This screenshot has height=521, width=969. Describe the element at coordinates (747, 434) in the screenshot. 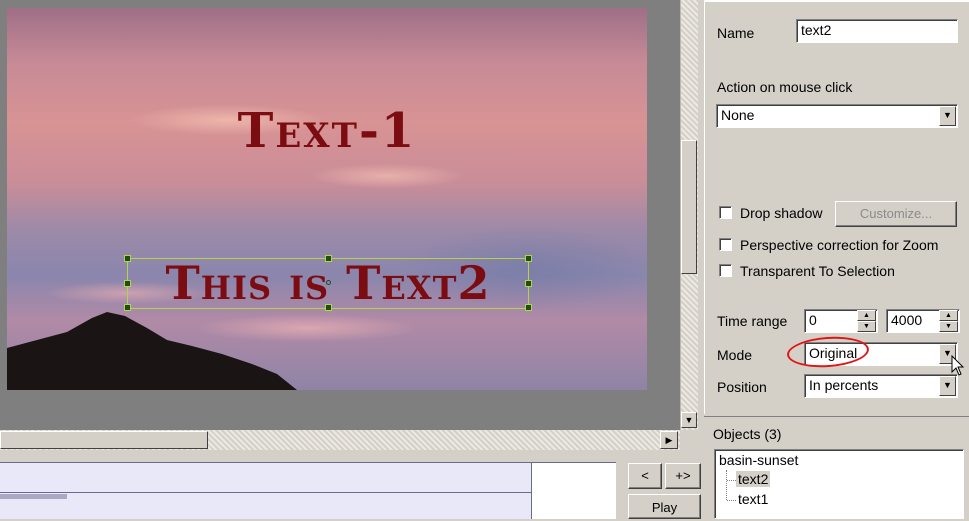

I see `objects-title: Objects (3)` at that location.